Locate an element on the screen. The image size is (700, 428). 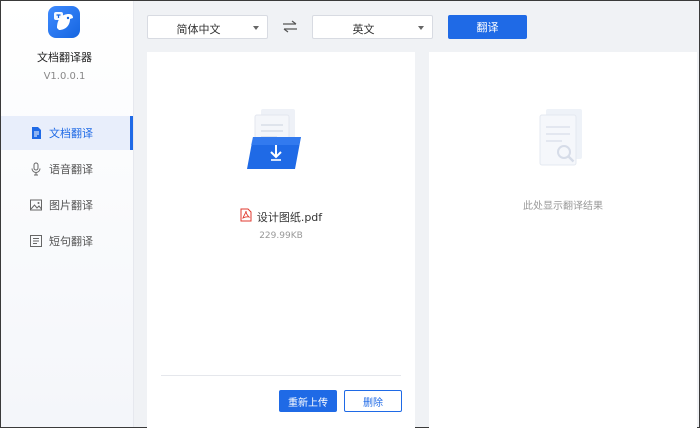
file-size: 229.99KB is located at coordinates (281, 236).